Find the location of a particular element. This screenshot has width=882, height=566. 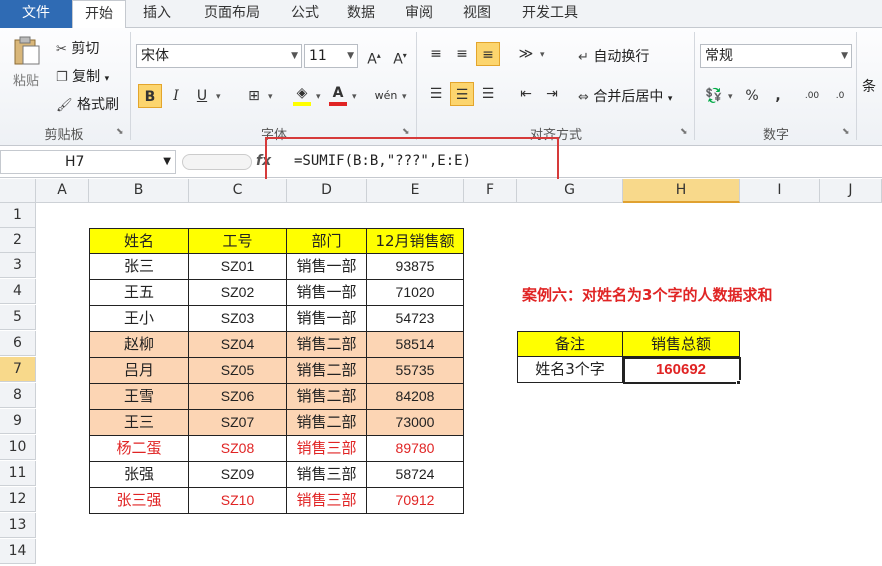

bold-button: B is located at coordinates (150, 96).